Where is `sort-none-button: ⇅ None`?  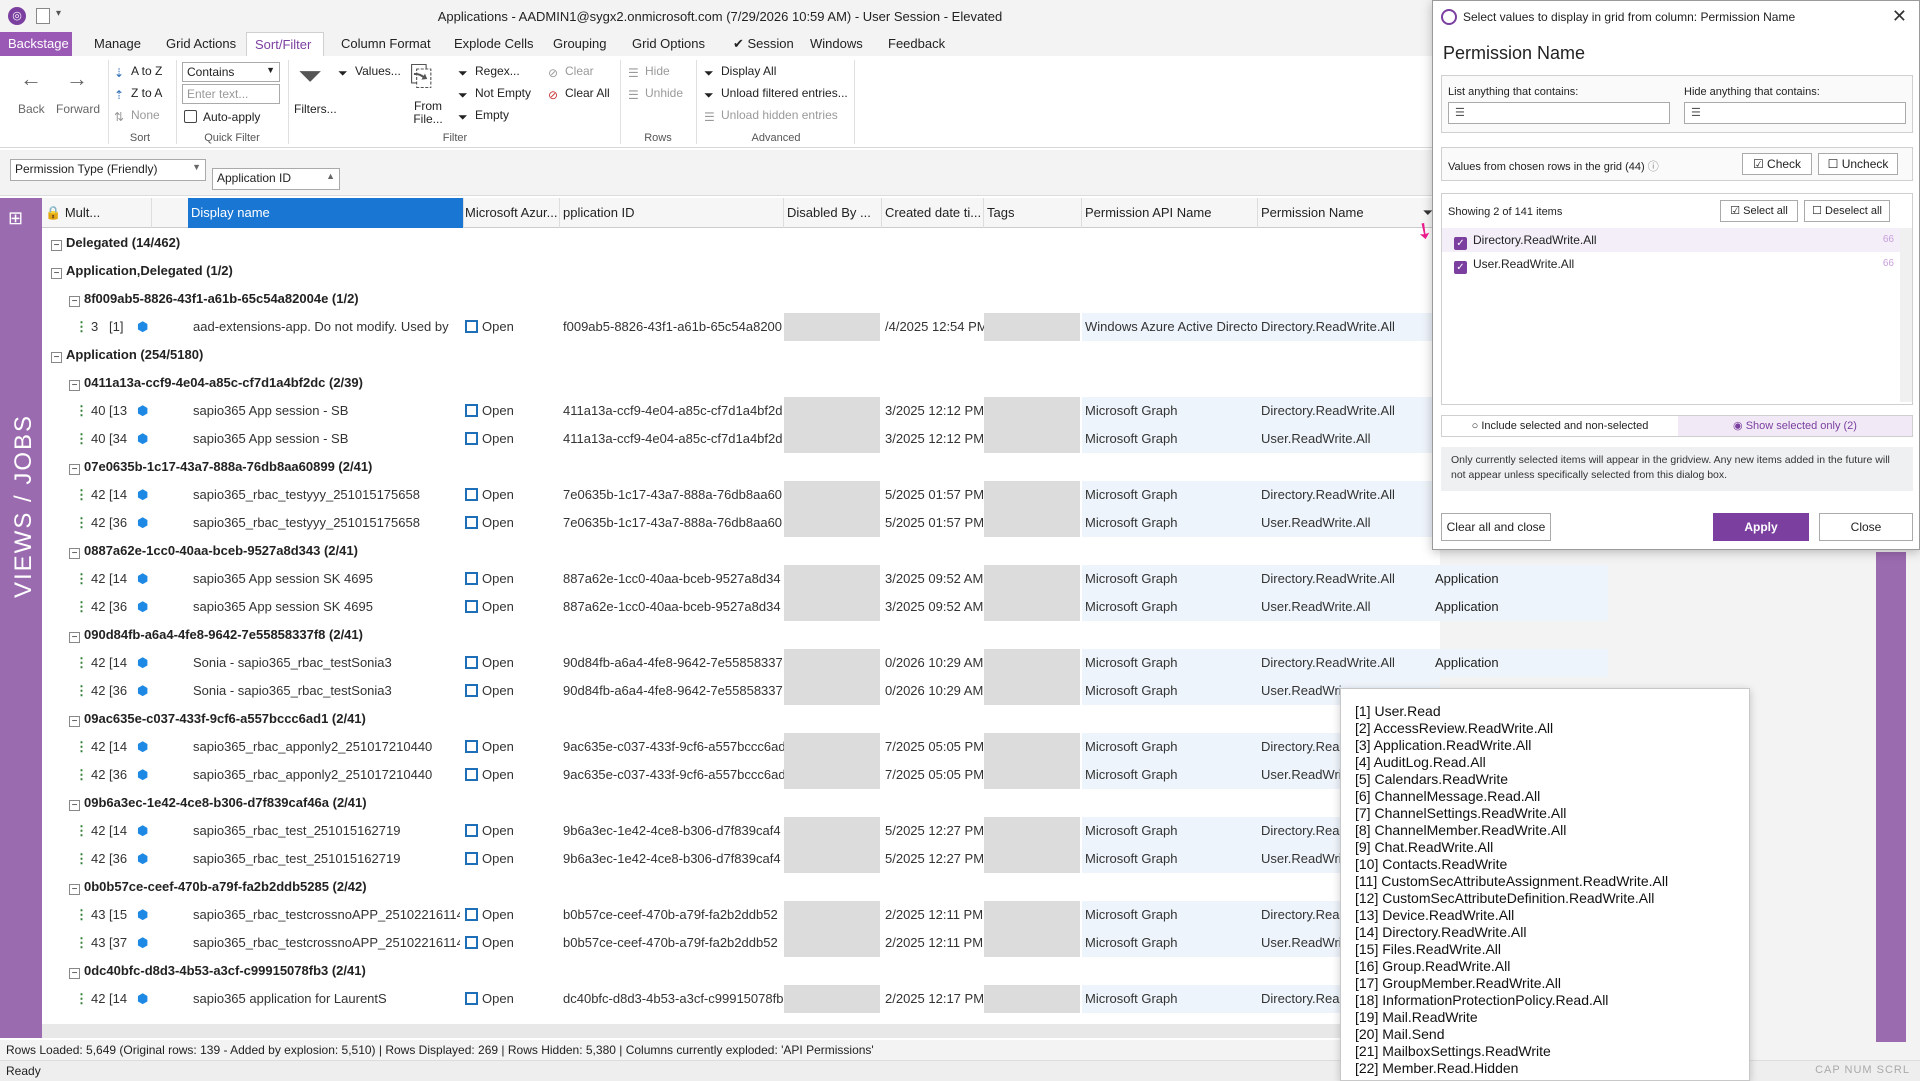
sort-none-button: ⇅ None is located at coordinates (137, 116).